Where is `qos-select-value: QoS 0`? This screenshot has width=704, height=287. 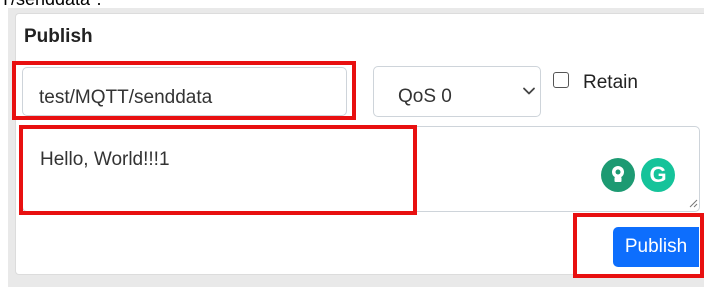 qos-select-value: QoS 0 is located at coordinates (425, 96).